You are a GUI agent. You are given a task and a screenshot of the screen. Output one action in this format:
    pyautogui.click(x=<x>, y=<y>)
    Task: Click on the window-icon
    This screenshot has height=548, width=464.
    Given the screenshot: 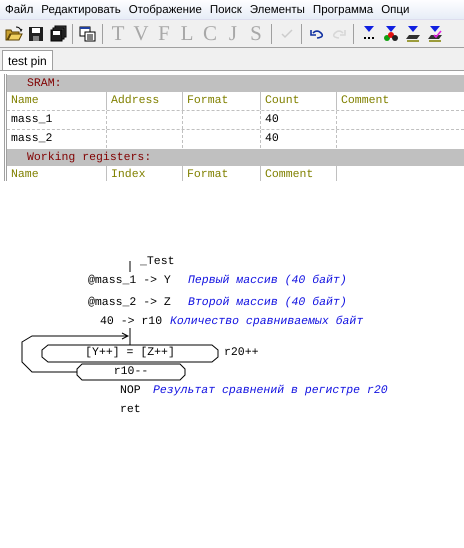 What is the action you would take?
    pyautogui.click(x=87, y=33)
    